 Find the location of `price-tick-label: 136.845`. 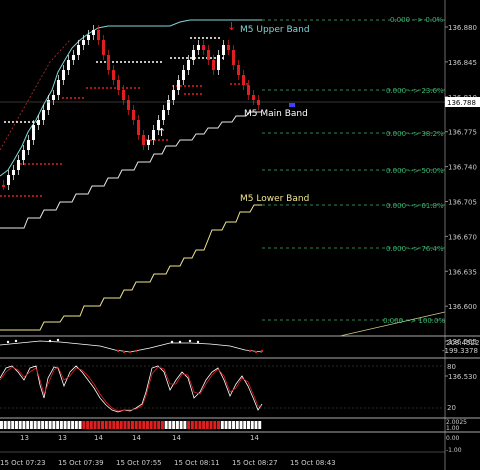

price-tick-label: 136.845 is located at coordinates (462, 63).